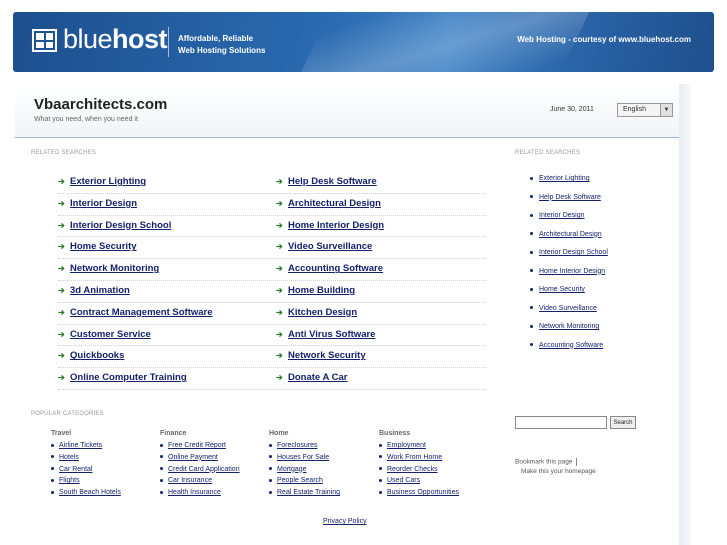  What do you see at coordinates (97, 246) in the screenshot?
I see `search-link: ➔ Home Security` at bounding box center [97, 246].